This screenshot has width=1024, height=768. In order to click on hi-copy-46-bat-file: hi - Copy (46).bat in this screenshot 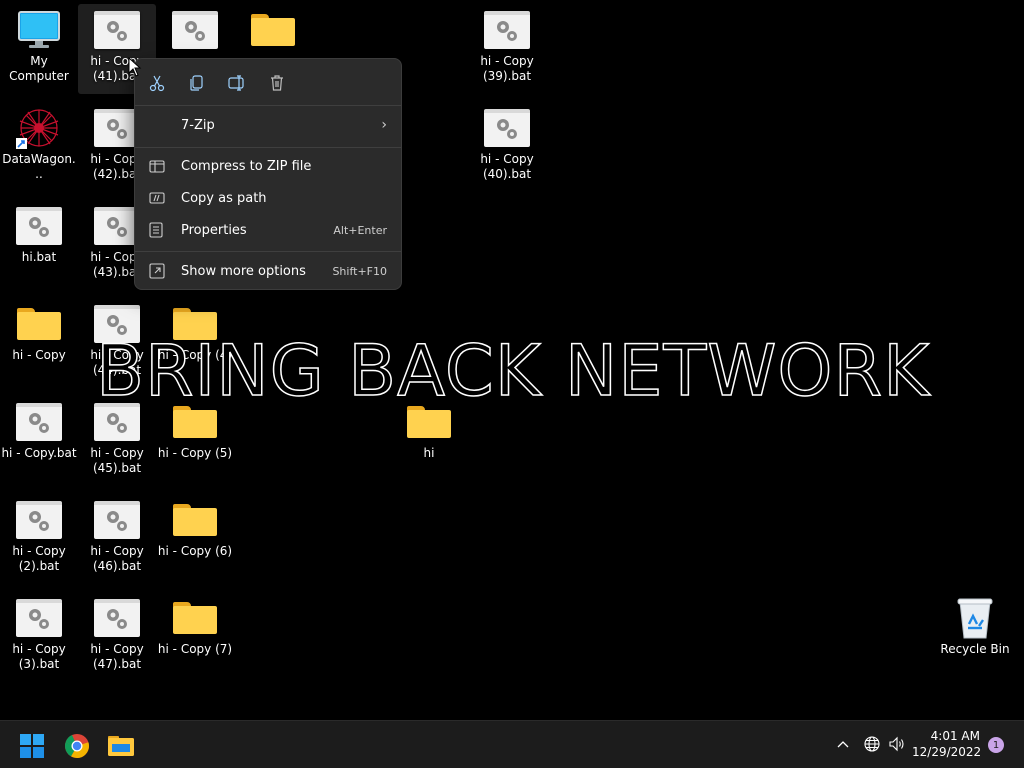, I will do `click(117, 539)`.